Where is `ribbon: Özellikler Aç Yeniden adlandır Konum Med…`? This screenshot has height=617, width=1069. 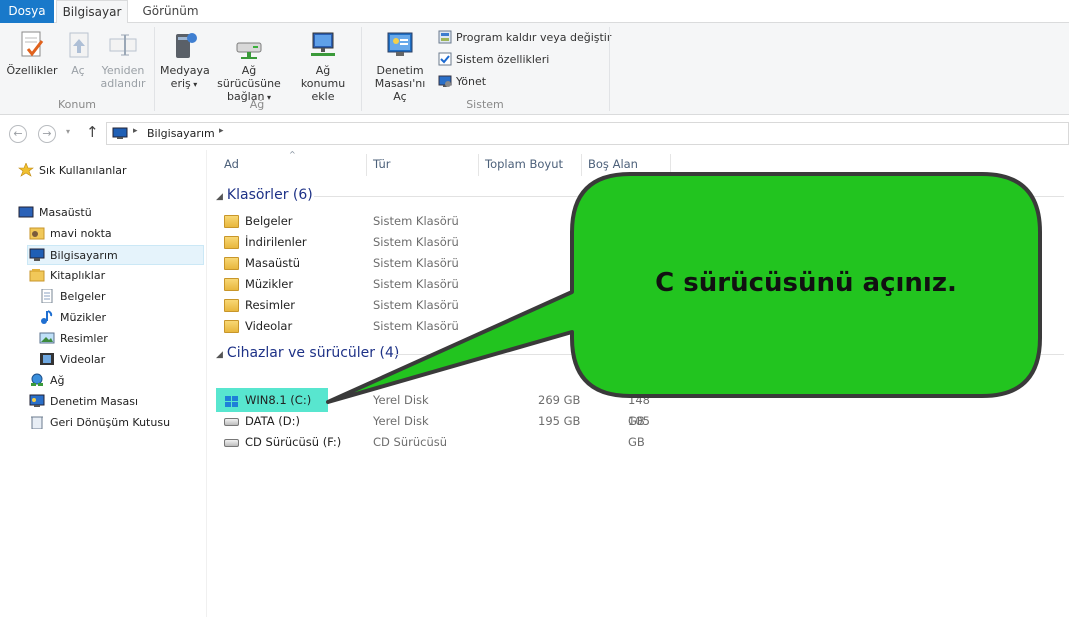
ribbon: Özellikler Aç Yeniden adlandır Konum Med… is located at coordinates (534, 69).